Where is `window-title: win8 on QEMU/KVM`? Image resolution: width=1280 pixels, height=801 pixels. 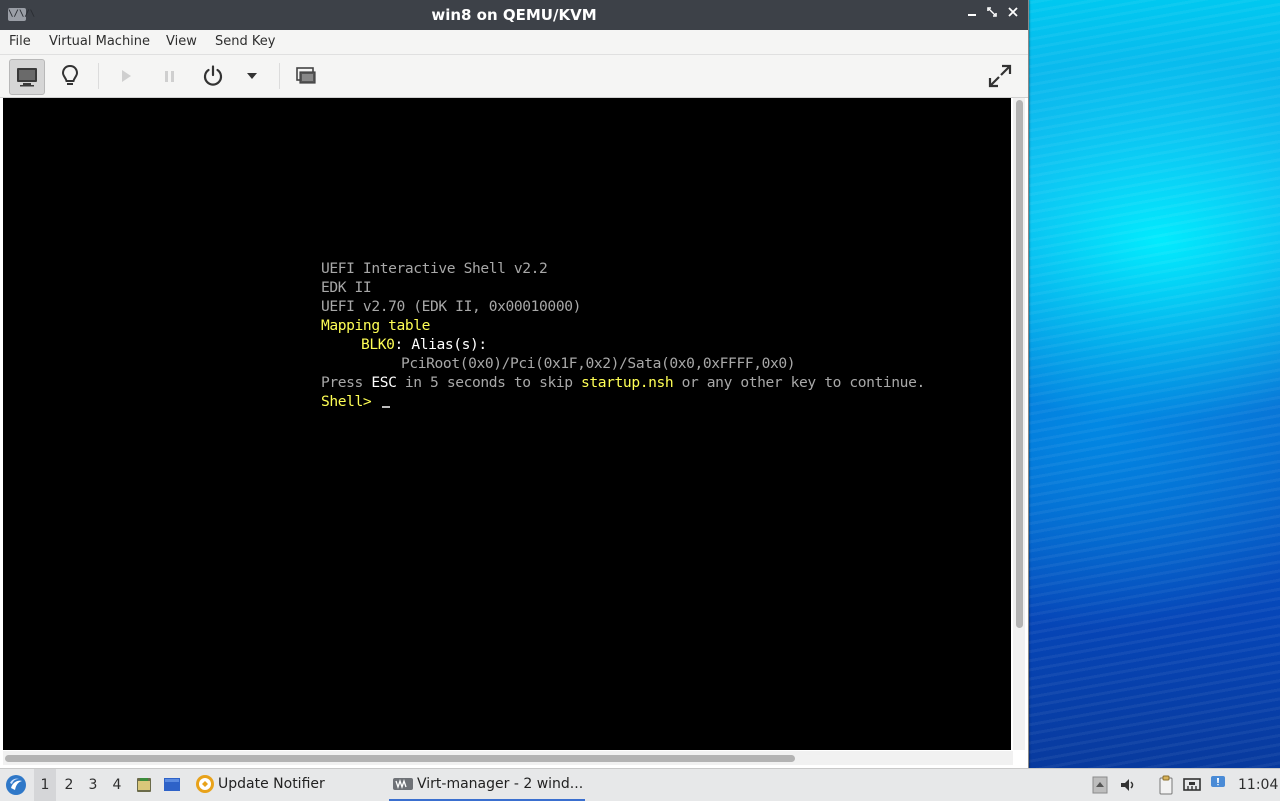
window-title: win8 on QEMU/KVM is located at coordinates (514, 15).